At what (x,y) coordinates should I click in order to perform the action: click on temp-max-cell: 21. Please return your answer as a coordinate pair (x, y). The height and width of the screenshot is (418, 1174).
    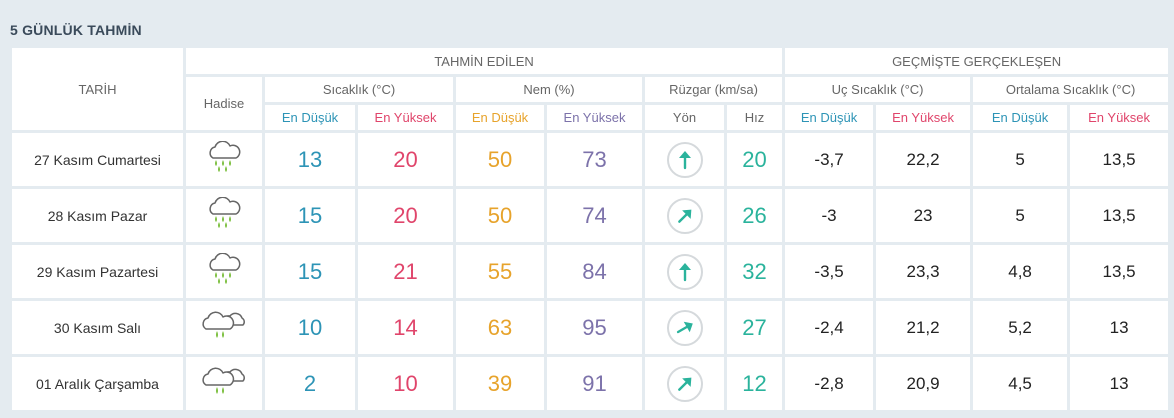
    Looking at the image, I should click on (405, 271).